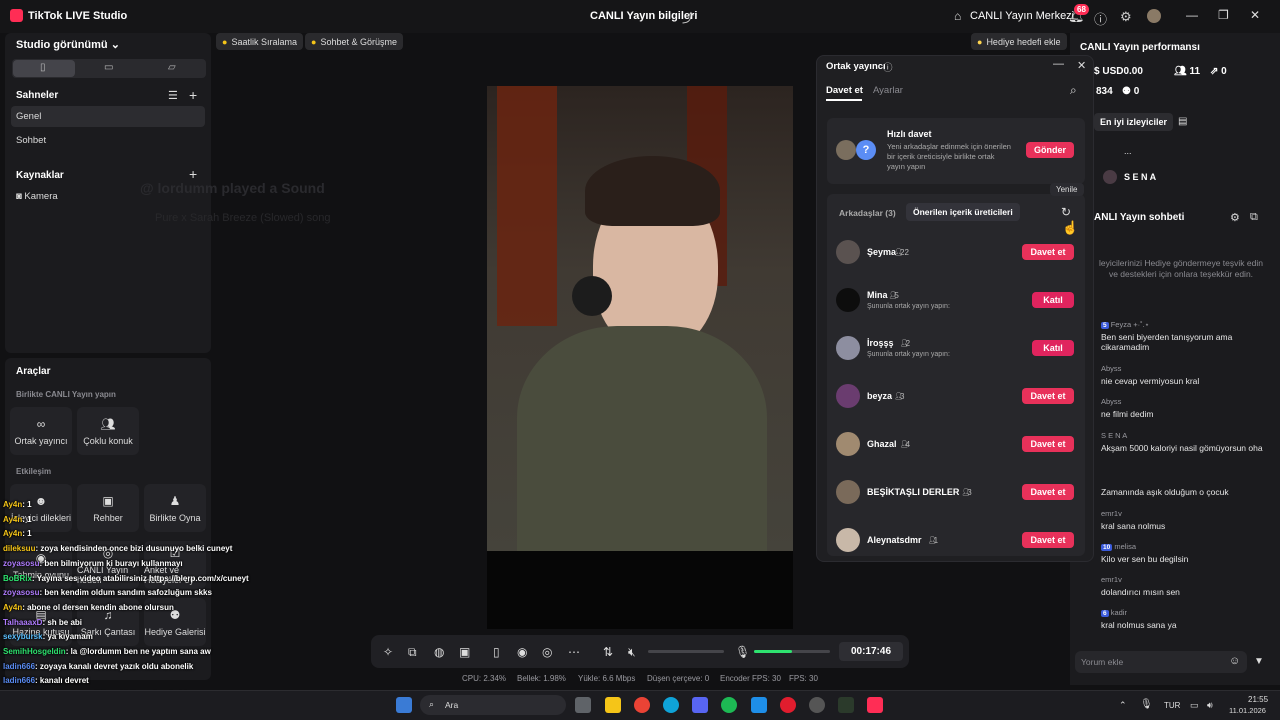  What do you see at coordinates (632, 652) in the screenshot?
I see `speaker-mute-icon: 🔇︎` at bounding box center [632, 652].